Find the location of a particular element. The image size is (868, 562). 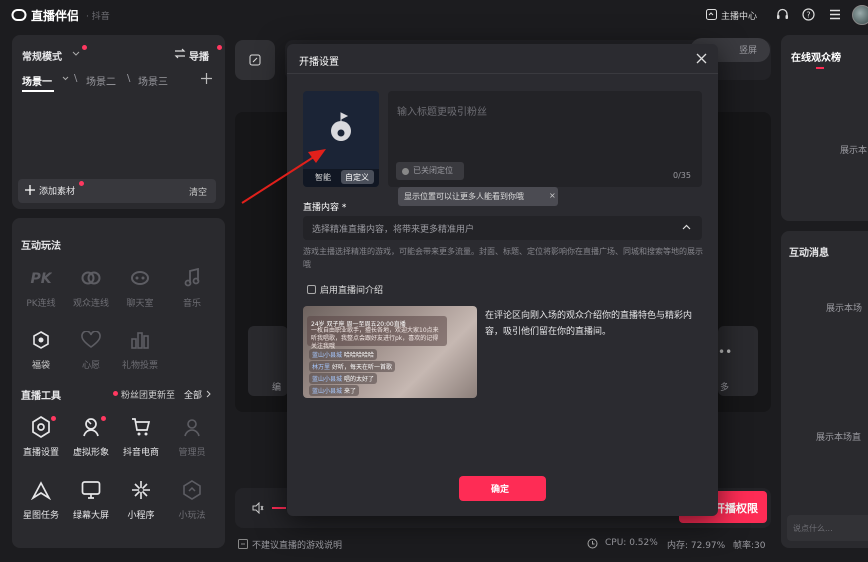

chat-item: 蓝山小县城 来了 is located at coordinates (334, 390).